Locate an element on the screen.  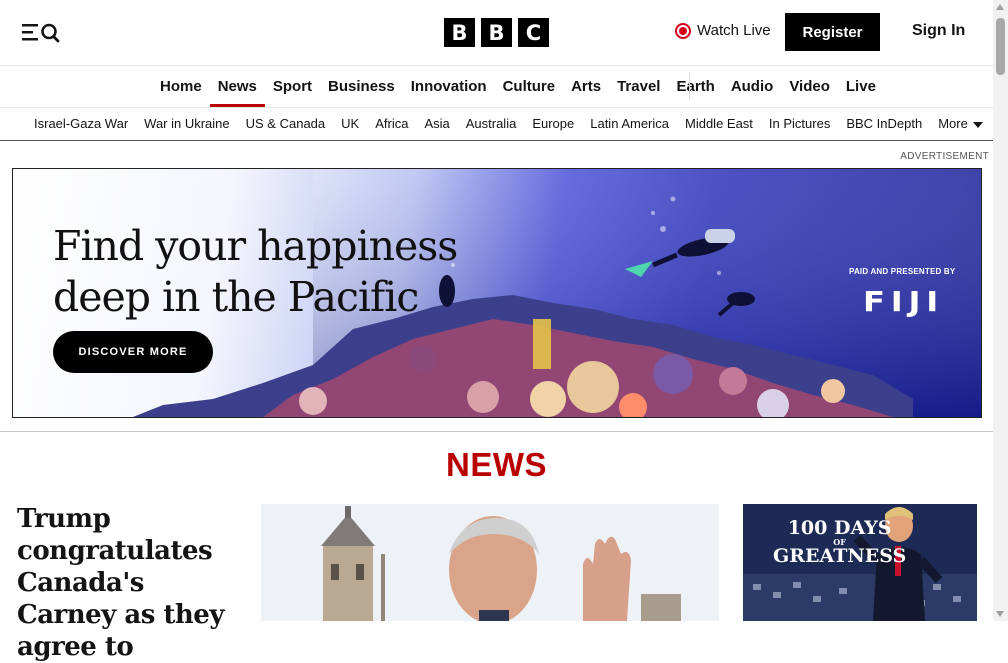
subnav-item-war-in-ukraine: War in Ukraine is located at coordinates (186, 124).